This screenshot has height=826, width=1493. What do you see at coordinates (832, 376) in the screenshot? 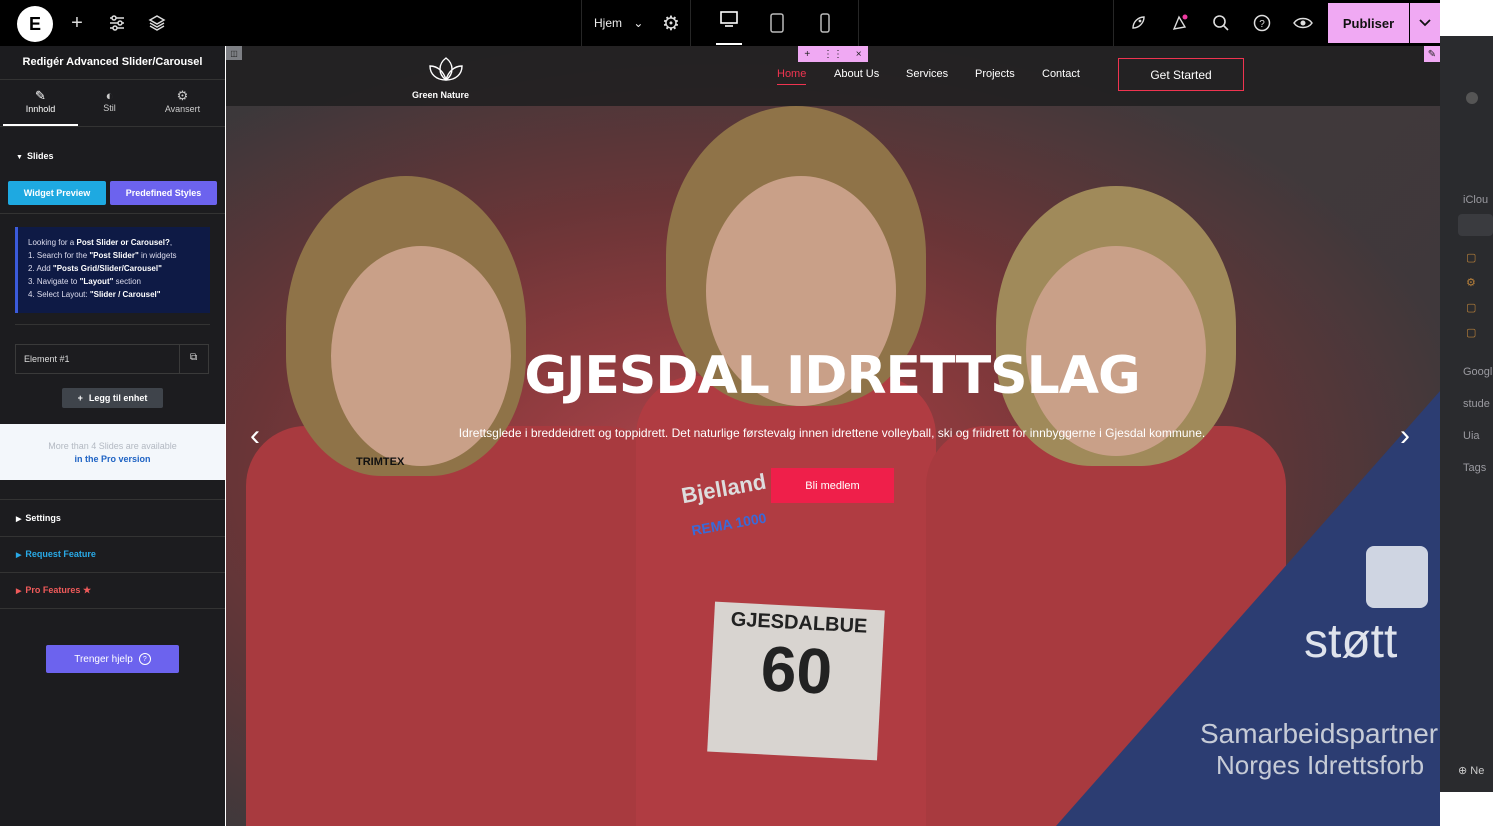
I see `hero-title: GJESDAL IDRETTSLAG` at bounding box center [832, 376].